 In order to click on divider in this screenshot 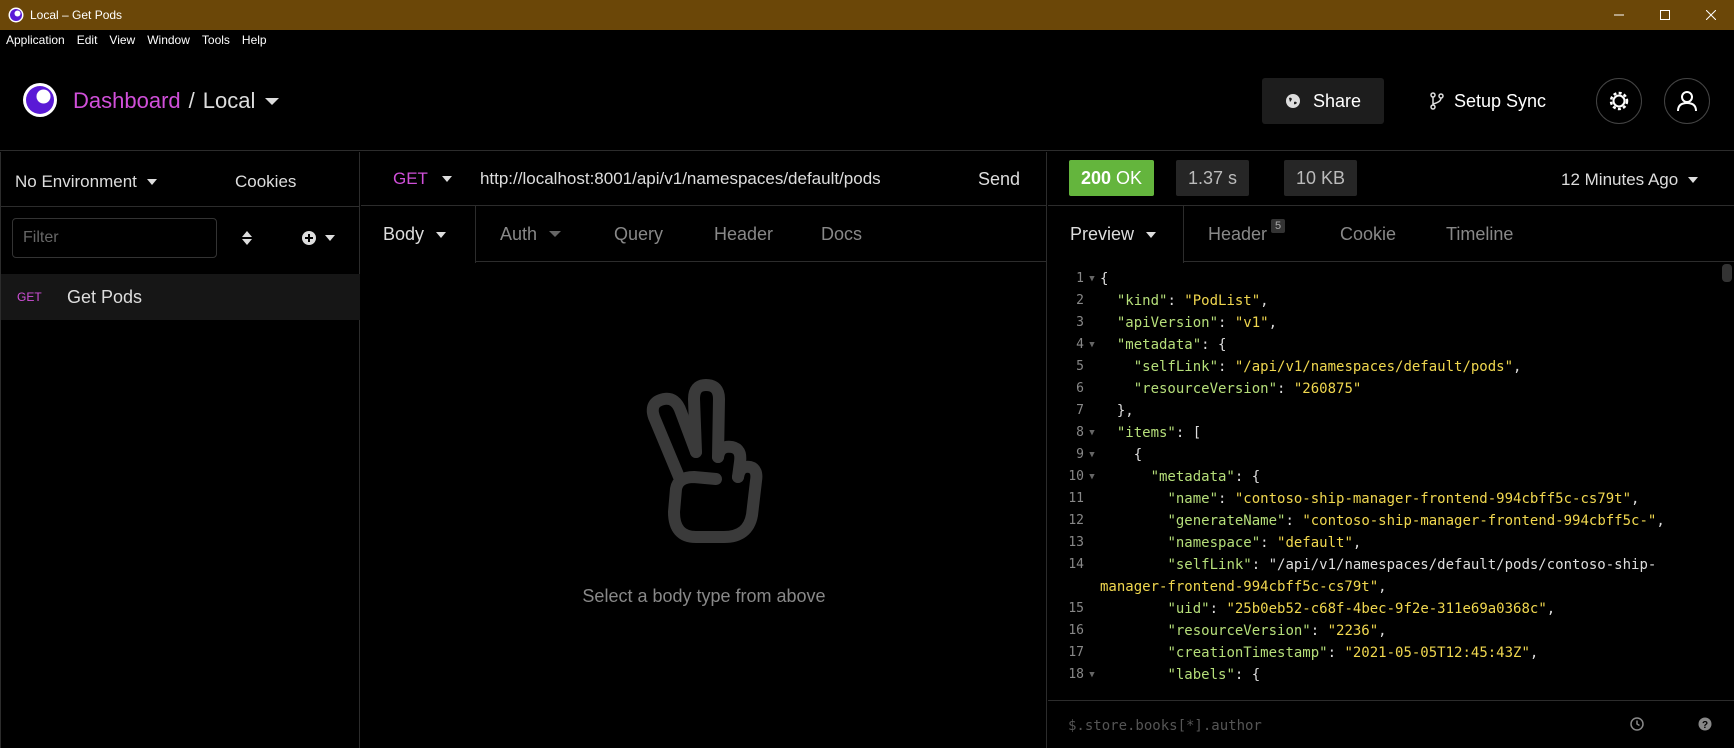, I will do `click(180, 206)`.